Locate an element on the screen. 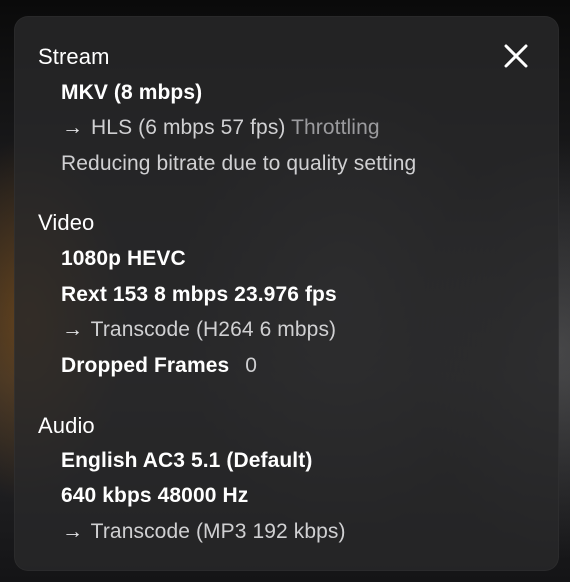  stream-container: MKV (8 mbps) is located at coordinates (132, 92).